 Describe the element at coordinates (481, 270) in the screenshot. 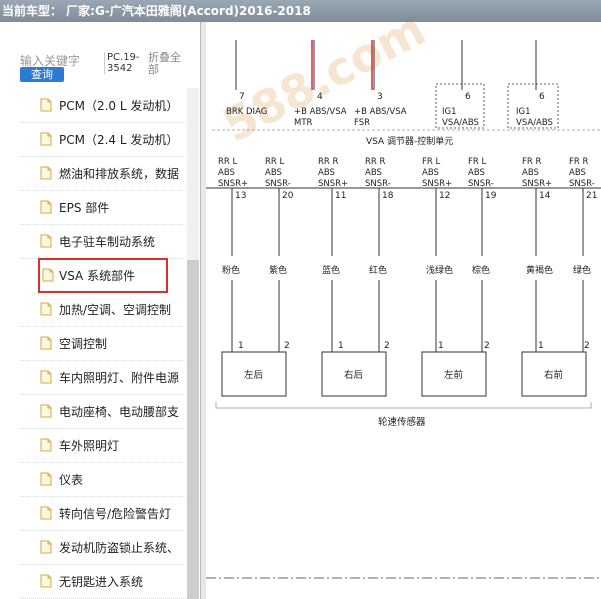

I see `wire-color-label: 棕色` at that location.